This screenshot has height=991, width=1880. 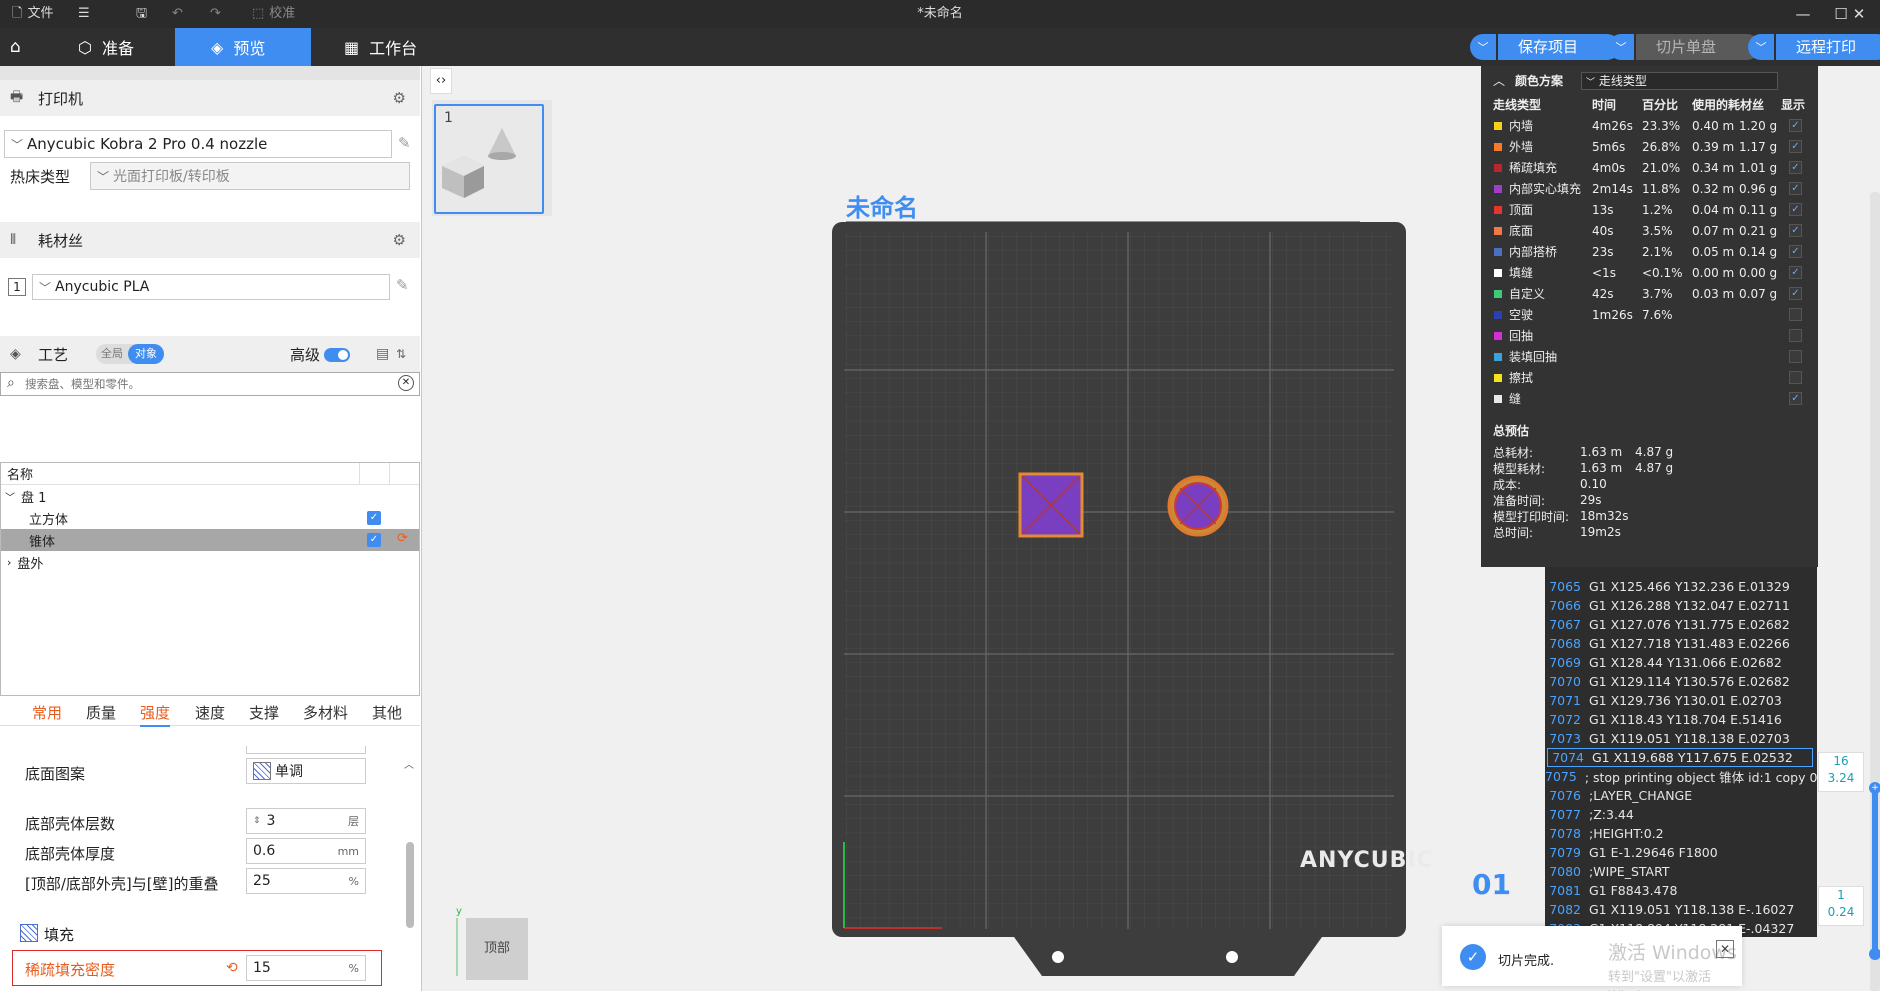 What do you see at coordinates (1681, 662) in the screenshot?
I see `gcode-line: 7069 G1 X128.44 Y131.066 E.02682` at bounding box center [1681, 662].